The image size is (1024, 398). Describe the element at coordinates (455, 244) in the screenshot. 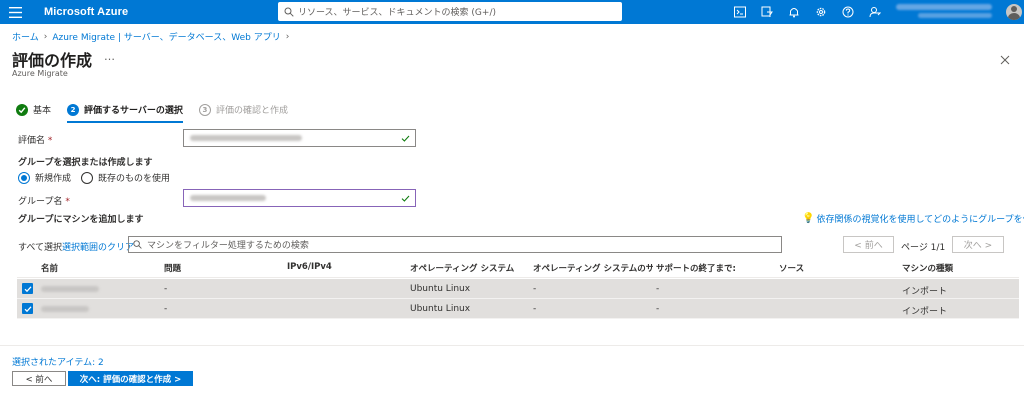

I see `machine-filter-input: マシンをフィルター処理するための検索` at that location.